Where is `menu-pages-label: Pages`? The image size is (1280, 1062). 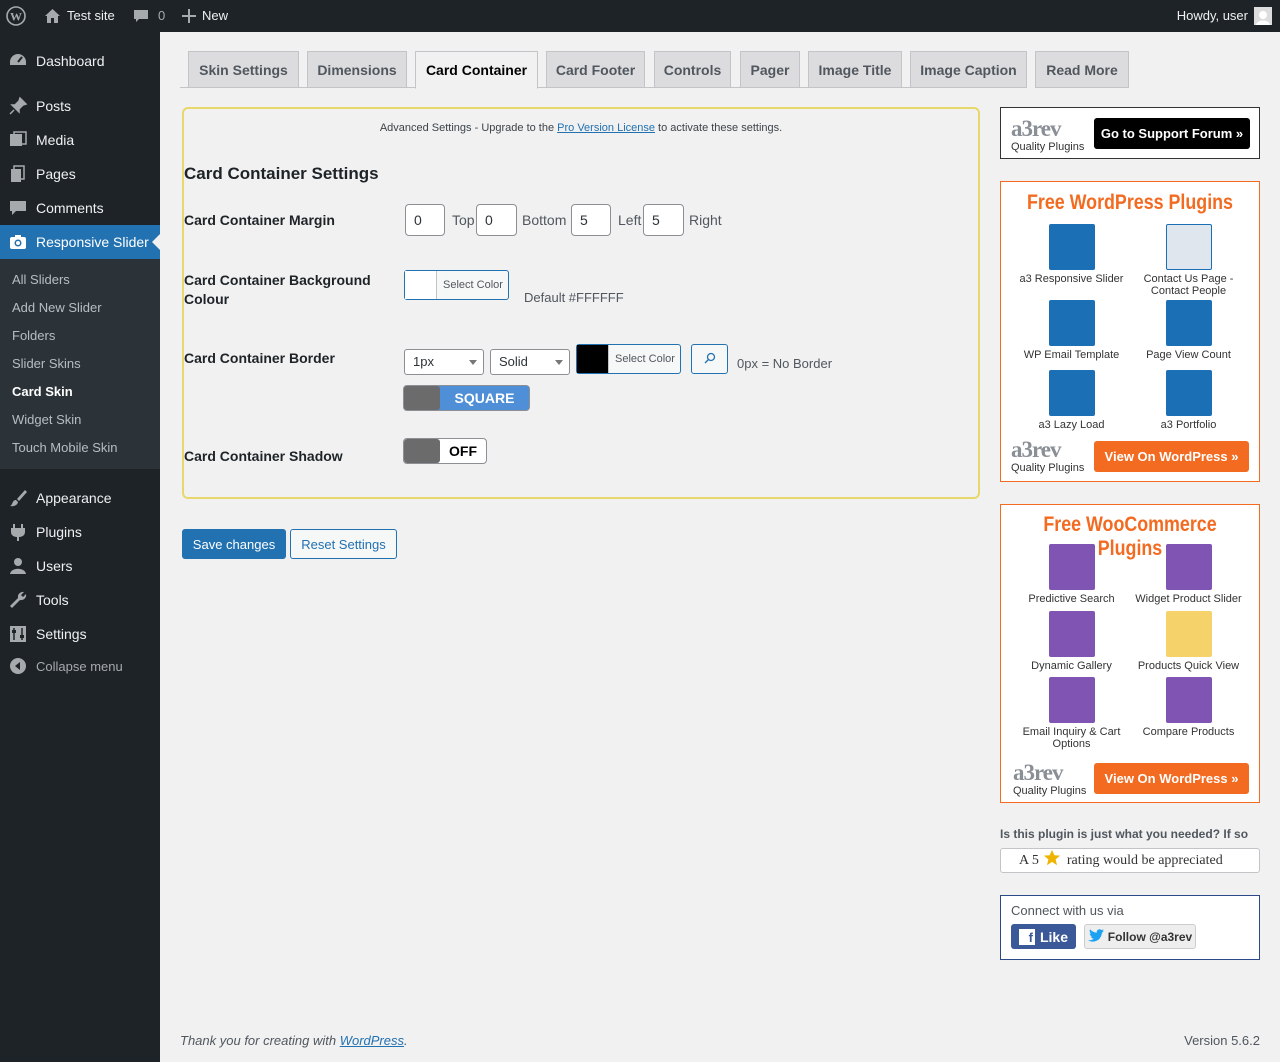
menu-pages-label: Pages is located at coordinates (56, 174).